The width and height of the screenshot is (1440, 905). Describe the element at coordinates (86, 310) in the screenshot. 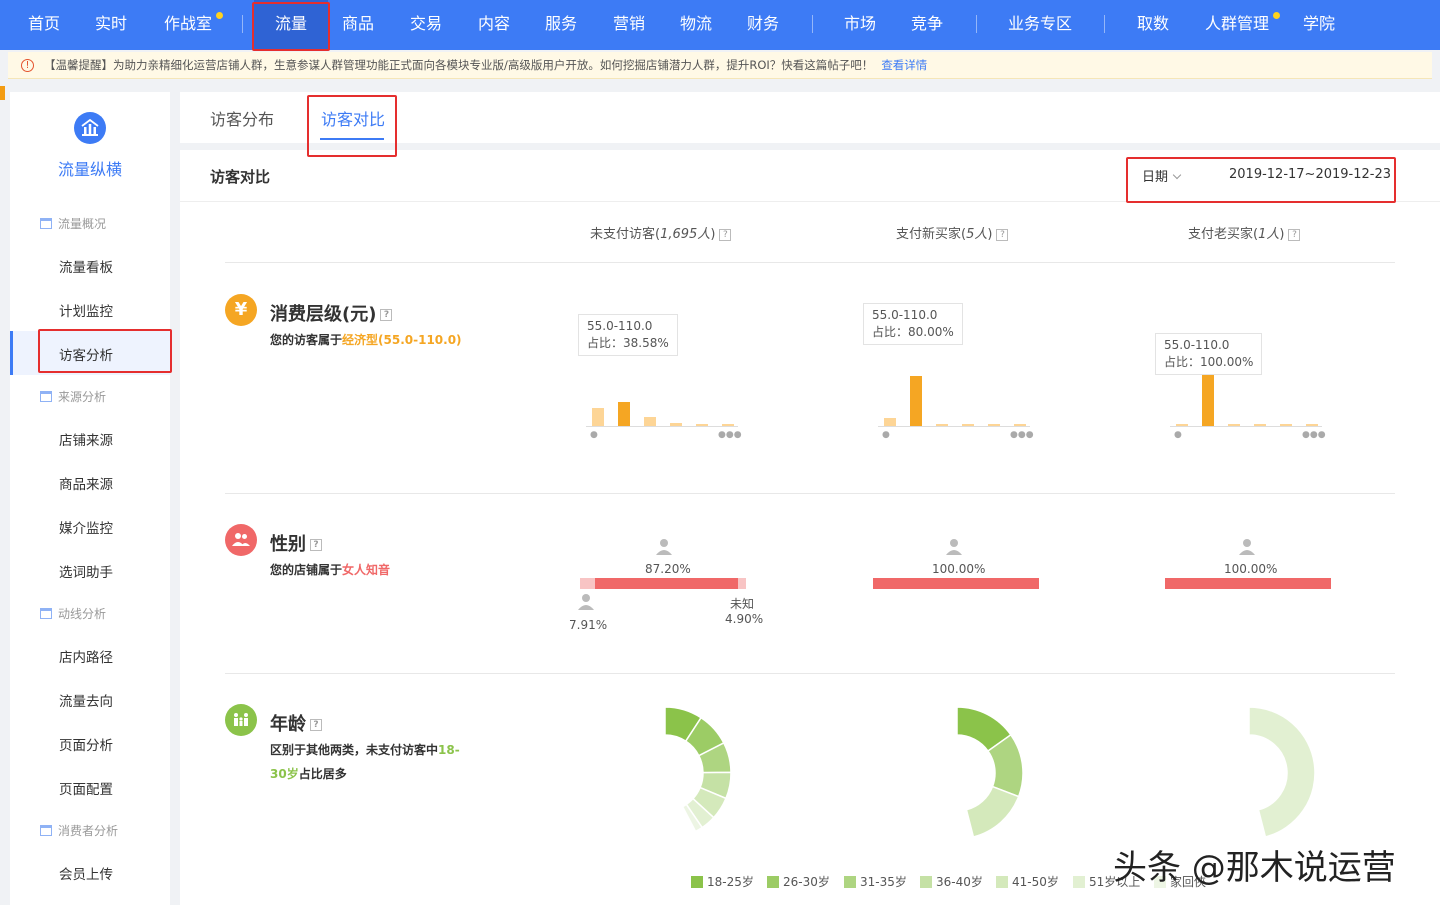

I see `sidebar-item-plan-monitor: 计划监控` at that location.